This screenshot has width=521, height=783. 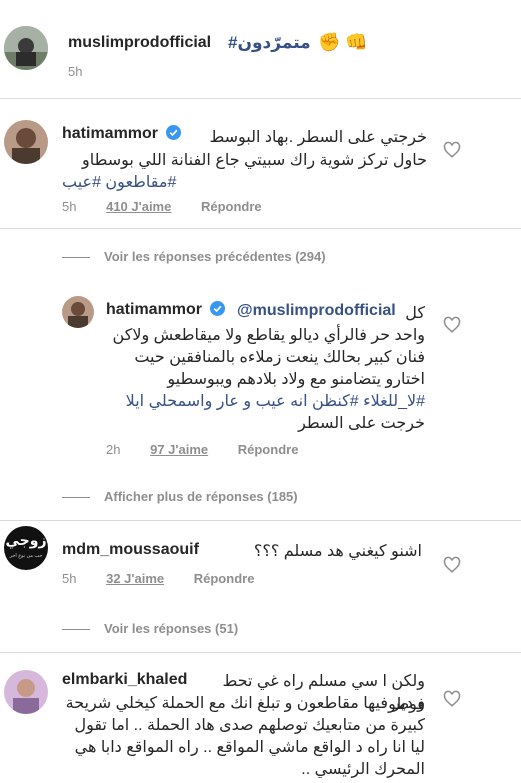 What do you see at coordinates (337, 551) in the screenshot?
I see `comment-text: اشنو كيغني هد مسلم ؟؟؟` at bounding box center [337, 551].